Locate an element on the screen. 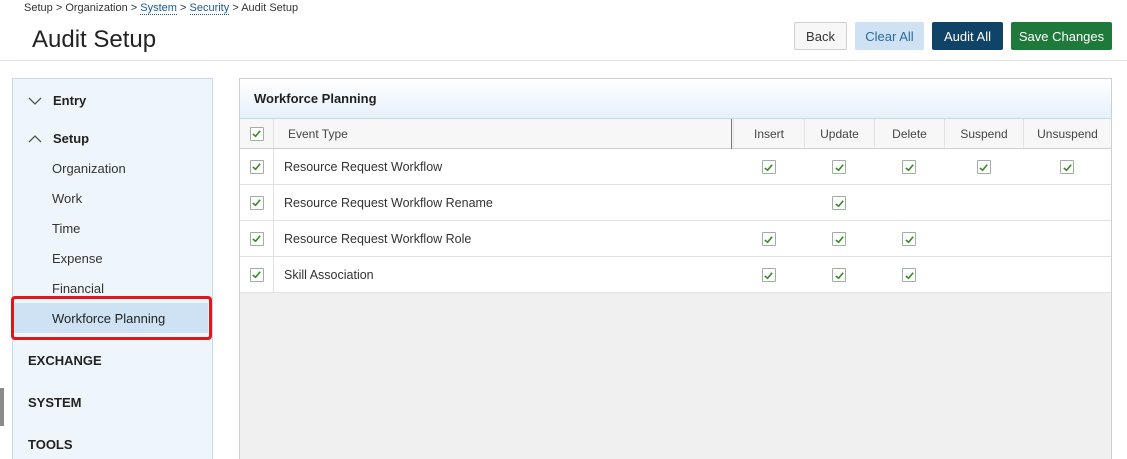 Image resolution: width=1127 pixels, height=459 pixels. column-header-insert: Insert is located at coordinates (768, 134).